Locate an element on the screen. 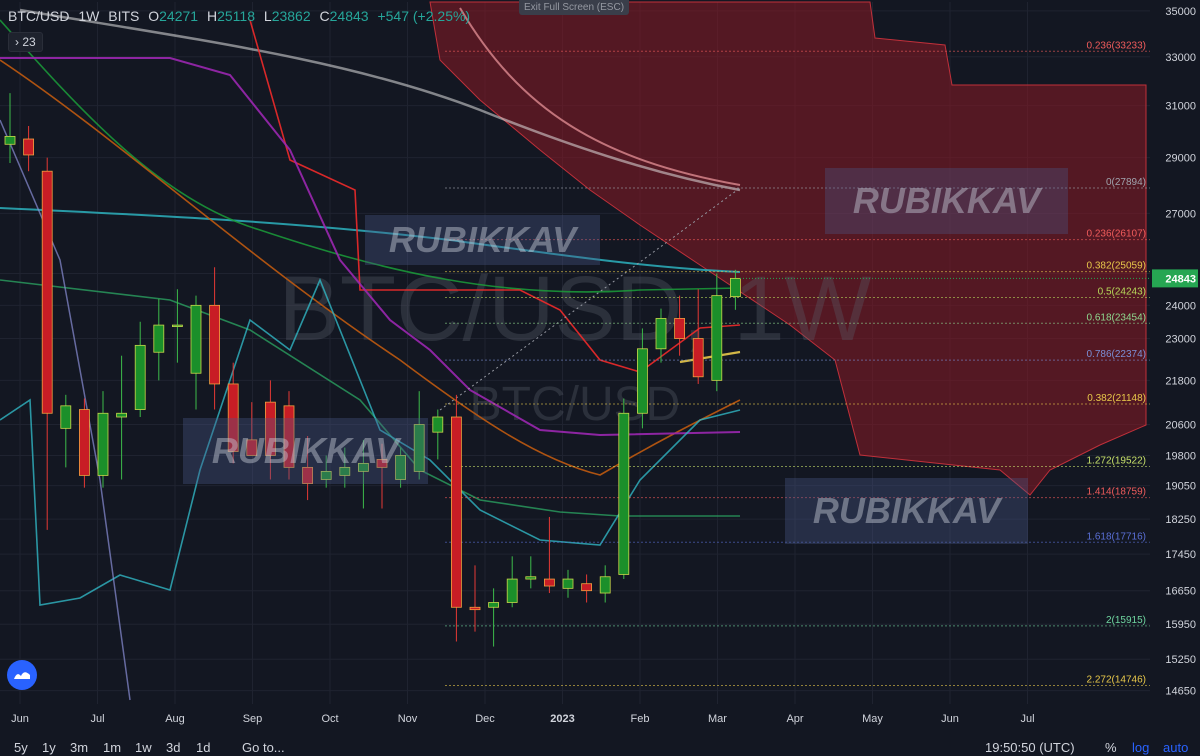 This screenshot has height=756, width=1200. percent-scale-button: % is located at coordinates (1111, 747).